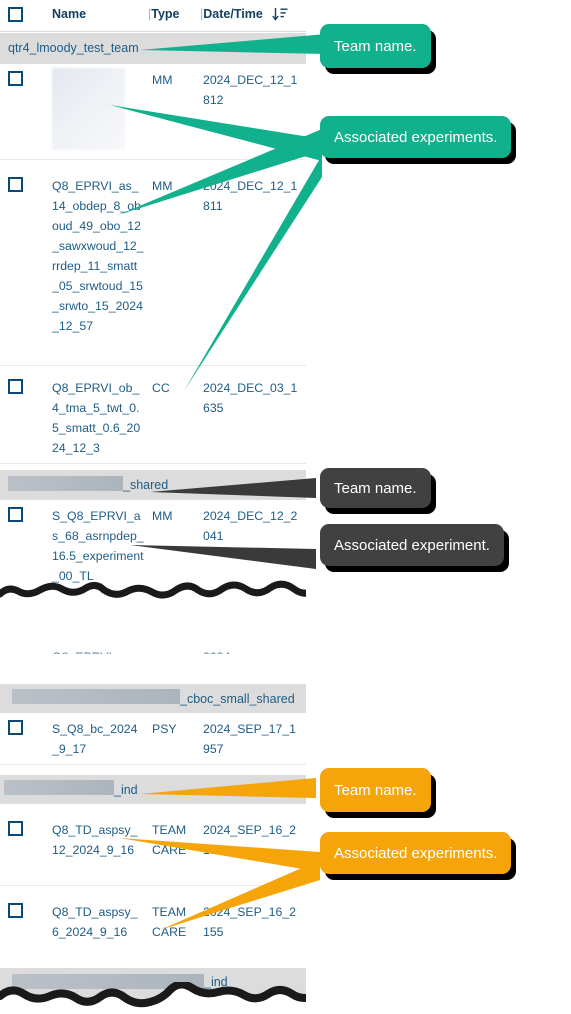 This screenshot has height=1014, width=571. What do you see at coordinates (227, 881) in the screenshot?
I see `leader-line-orange-experiments` at bounding box center [227, 881].